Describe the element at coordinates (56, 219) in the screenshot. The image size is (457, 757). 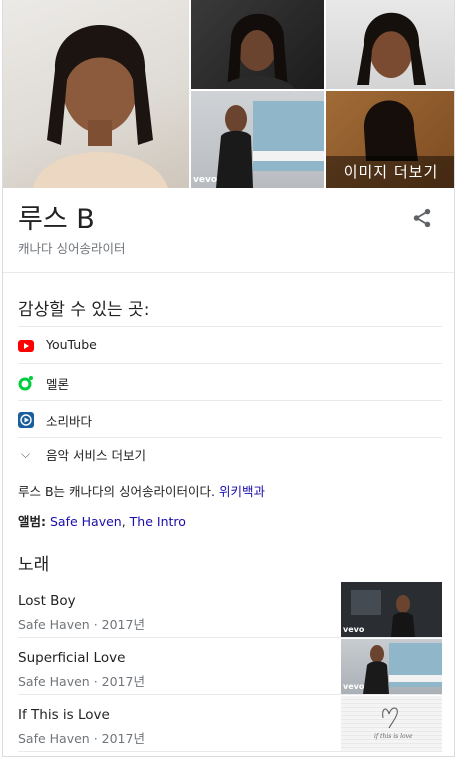
I see `entity-title: 루스 B` at that location.